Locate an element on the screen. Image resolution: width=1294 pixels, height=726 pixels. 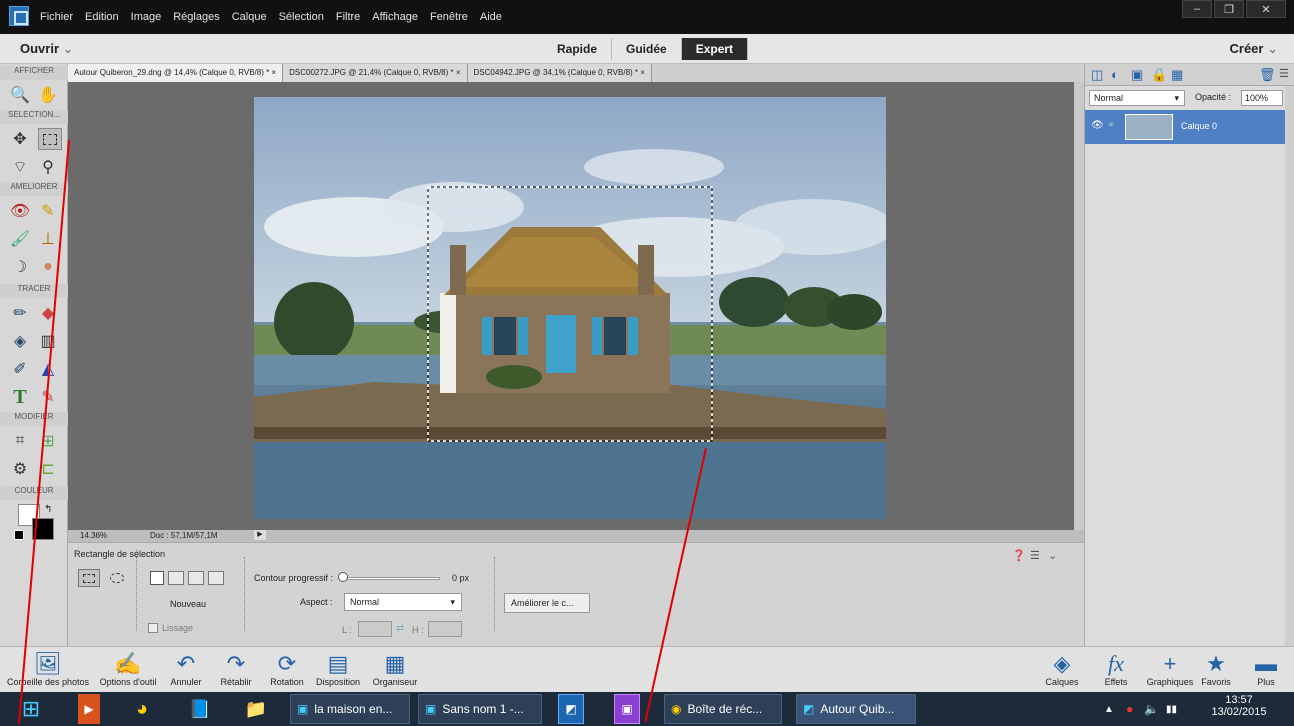
spot-healing-tool-icon: ✎ is located at coordinates (48, 211).